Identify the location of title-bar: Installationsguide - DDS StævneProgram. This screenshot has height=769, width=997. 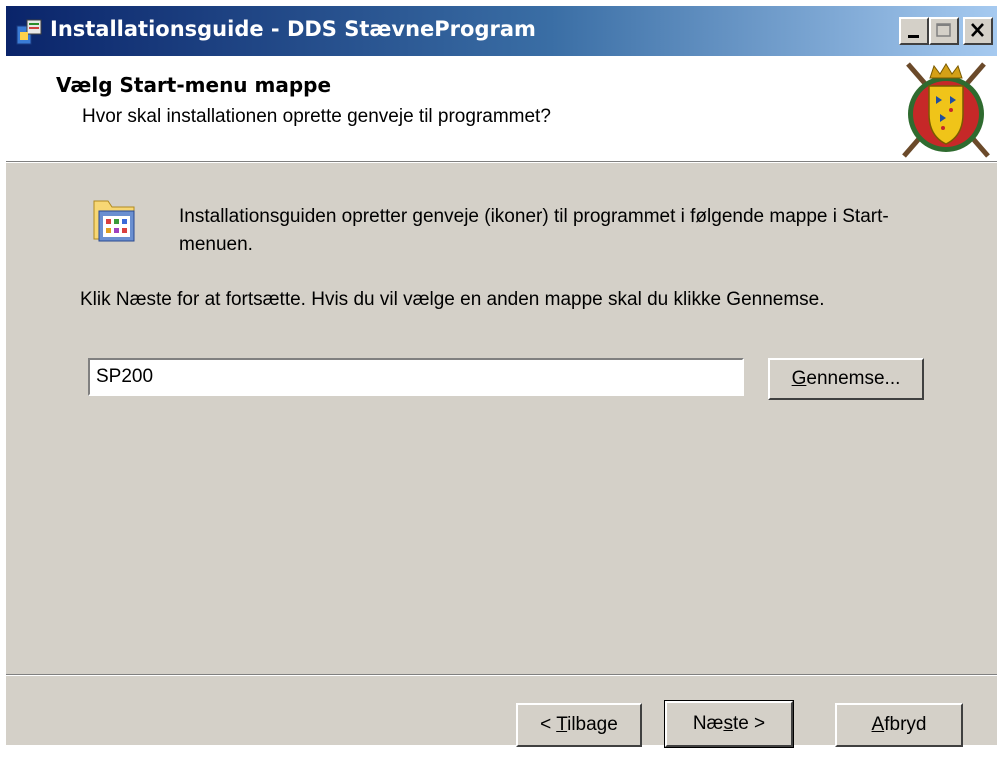
(501, 31).